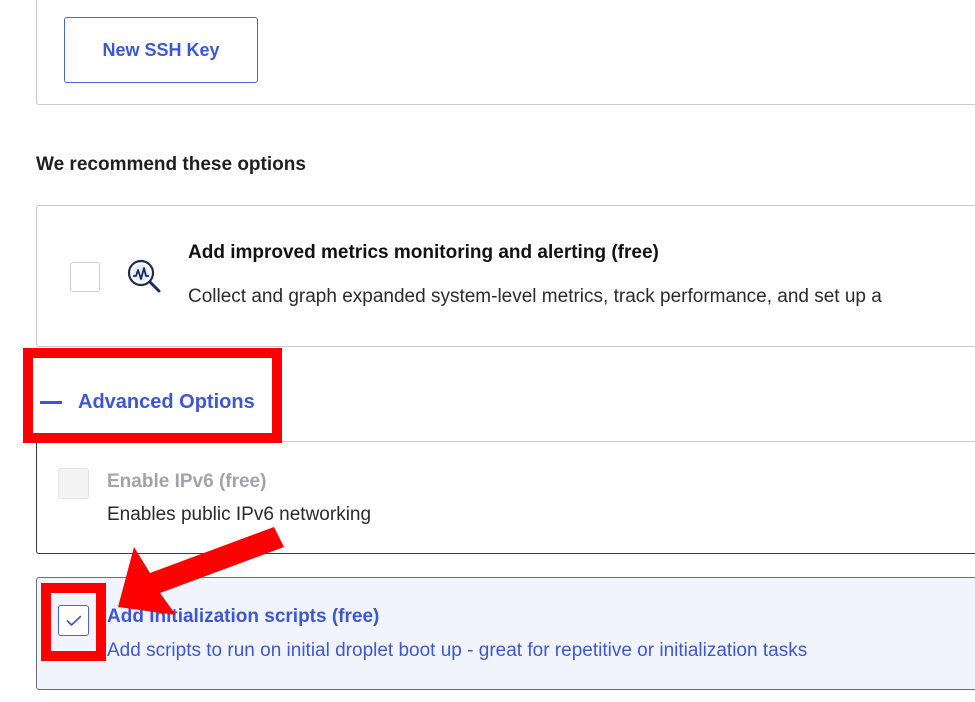  Describe the element at coordinates (187, 481) in the screenshot. I see `ipv6-option-title: Enable IPv6 (free)` at that location.